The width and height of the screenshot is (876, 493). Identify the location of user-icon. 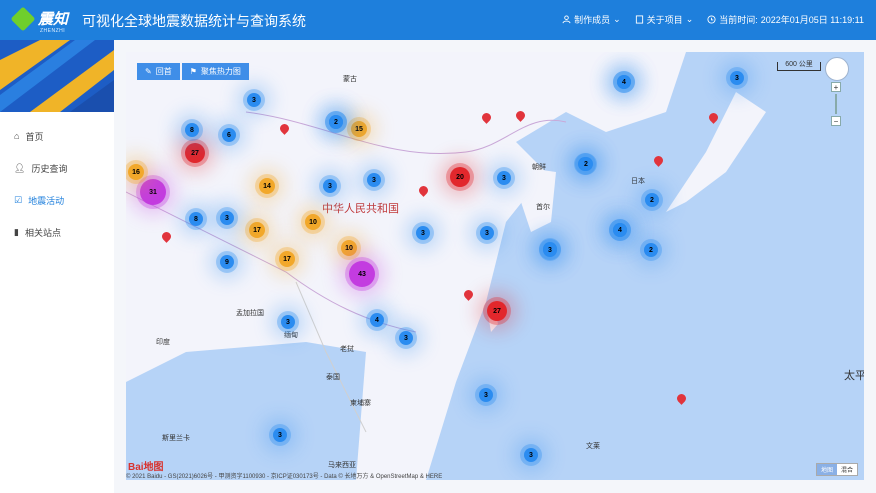
(566, 19).